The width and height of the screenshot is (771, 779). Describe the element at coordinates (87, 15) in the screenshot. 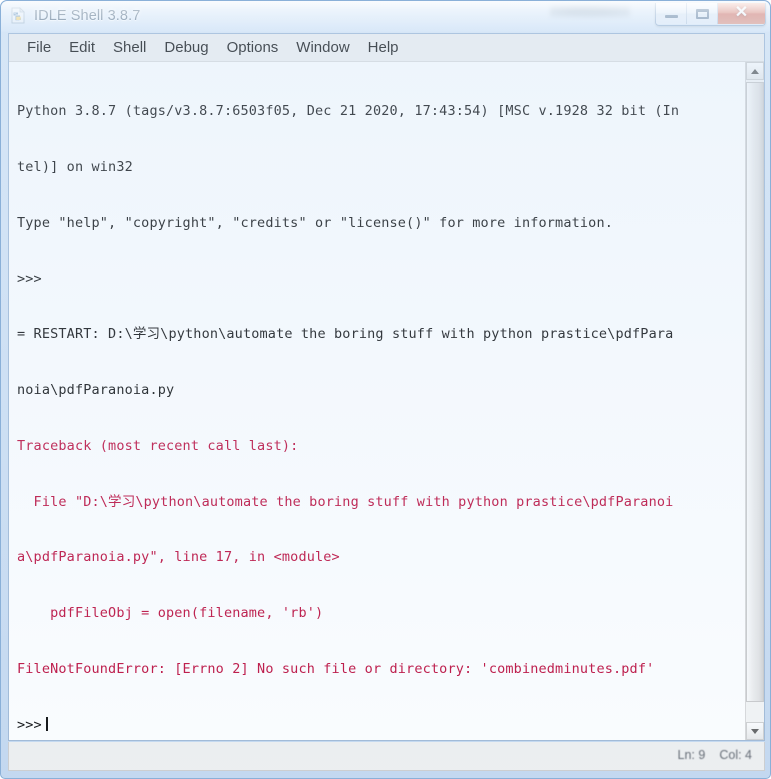

I see `window-title: IDLE Shell 3.8.7` at that location.